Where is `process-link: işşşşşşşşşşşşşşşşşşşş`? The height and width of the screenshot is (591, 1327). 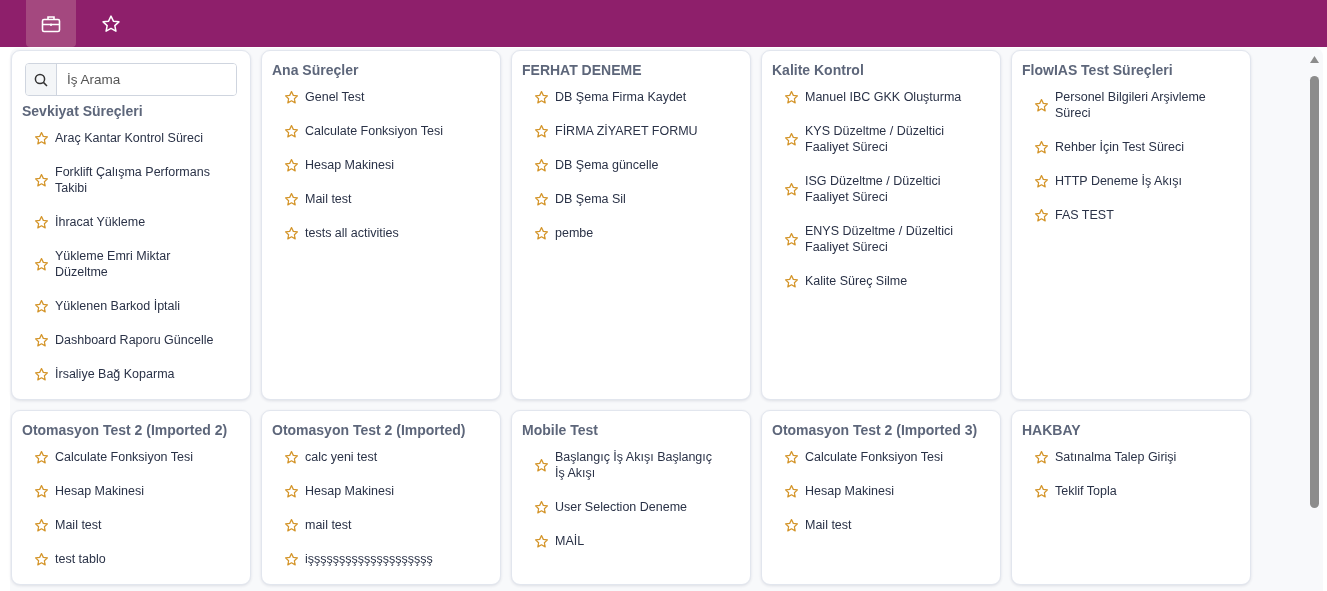 process-link: işşşşşşşşşşşşşşşşşşşş is located at coordinates (369, 559).